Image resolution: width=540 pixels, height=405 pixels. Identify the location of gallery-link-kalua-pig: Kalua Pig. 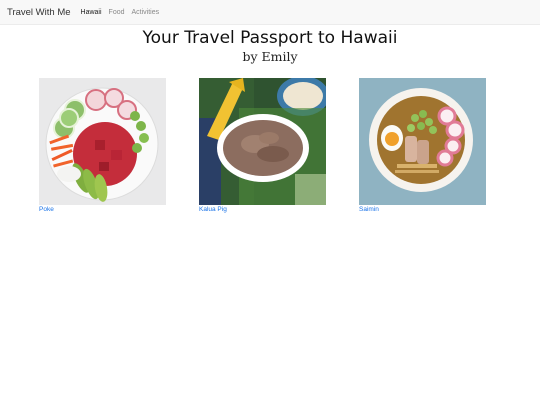
(262, 209).